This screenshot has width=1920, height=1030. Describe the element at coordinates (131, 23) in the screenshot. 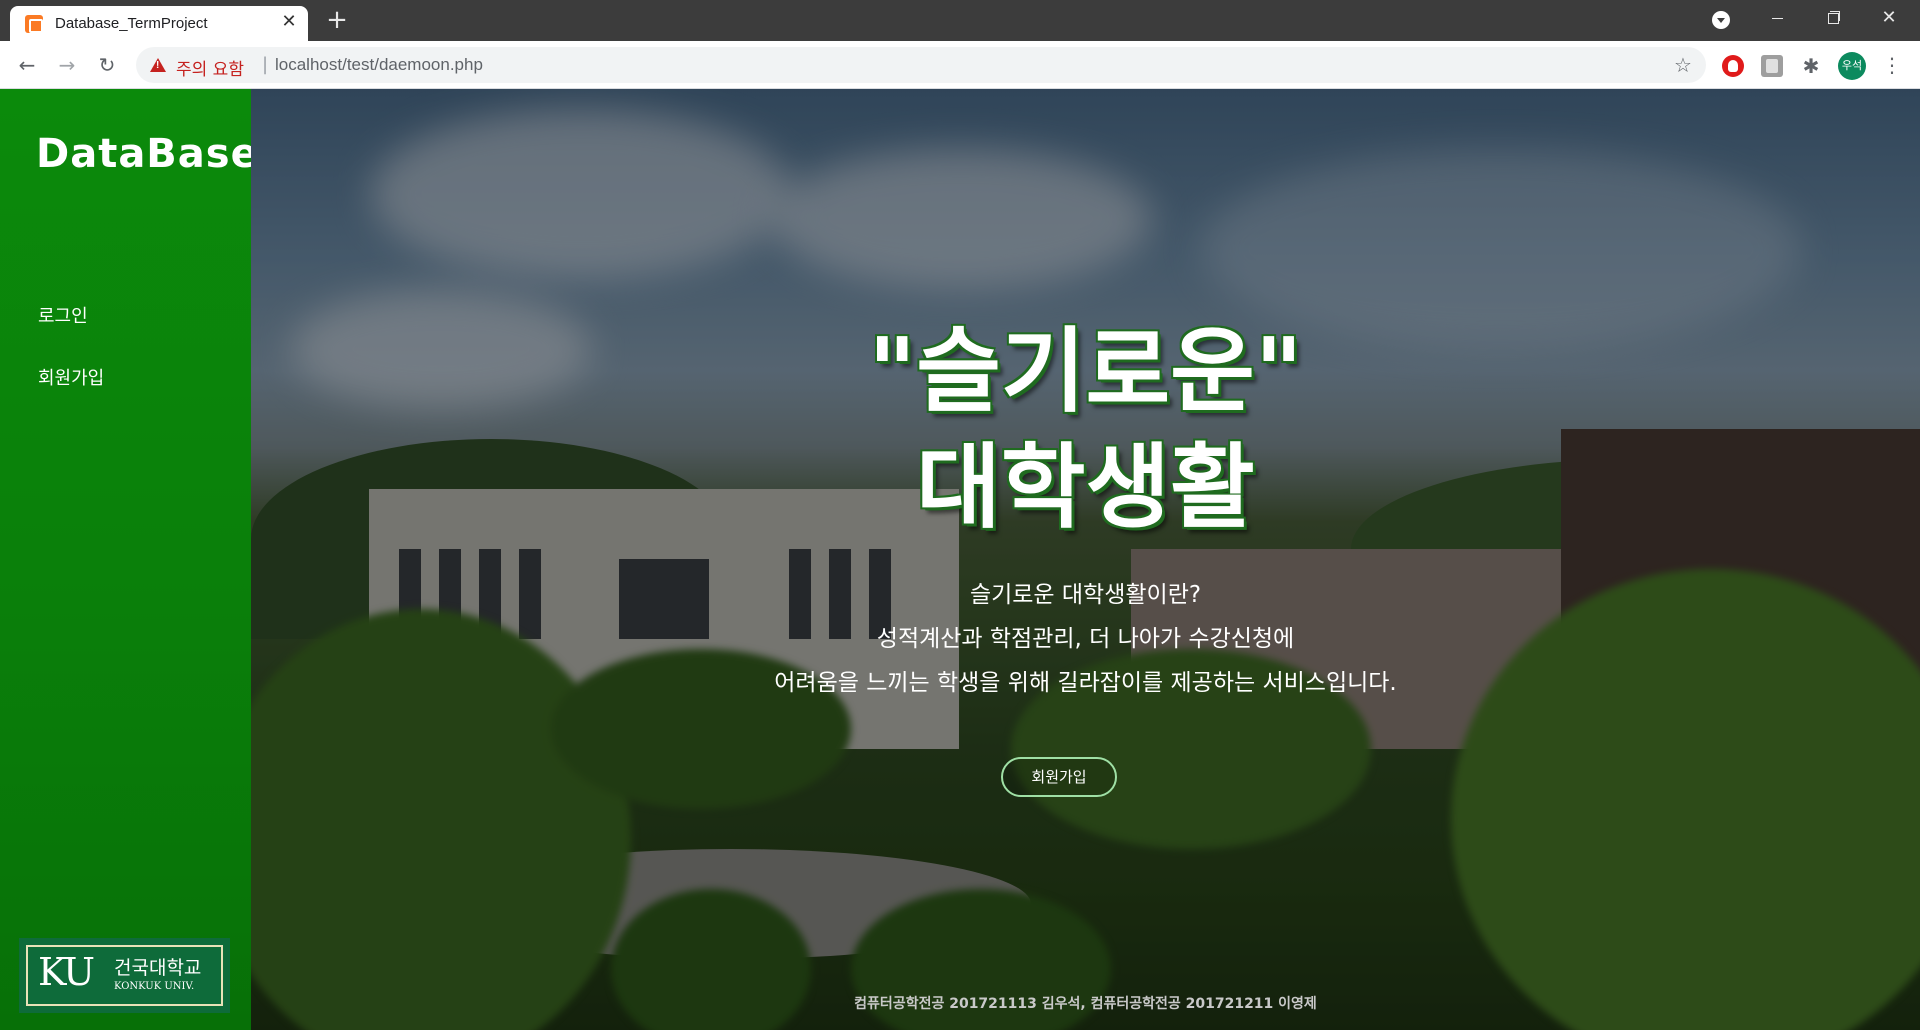

I see `tab-title: Database_TermProject` at that location.